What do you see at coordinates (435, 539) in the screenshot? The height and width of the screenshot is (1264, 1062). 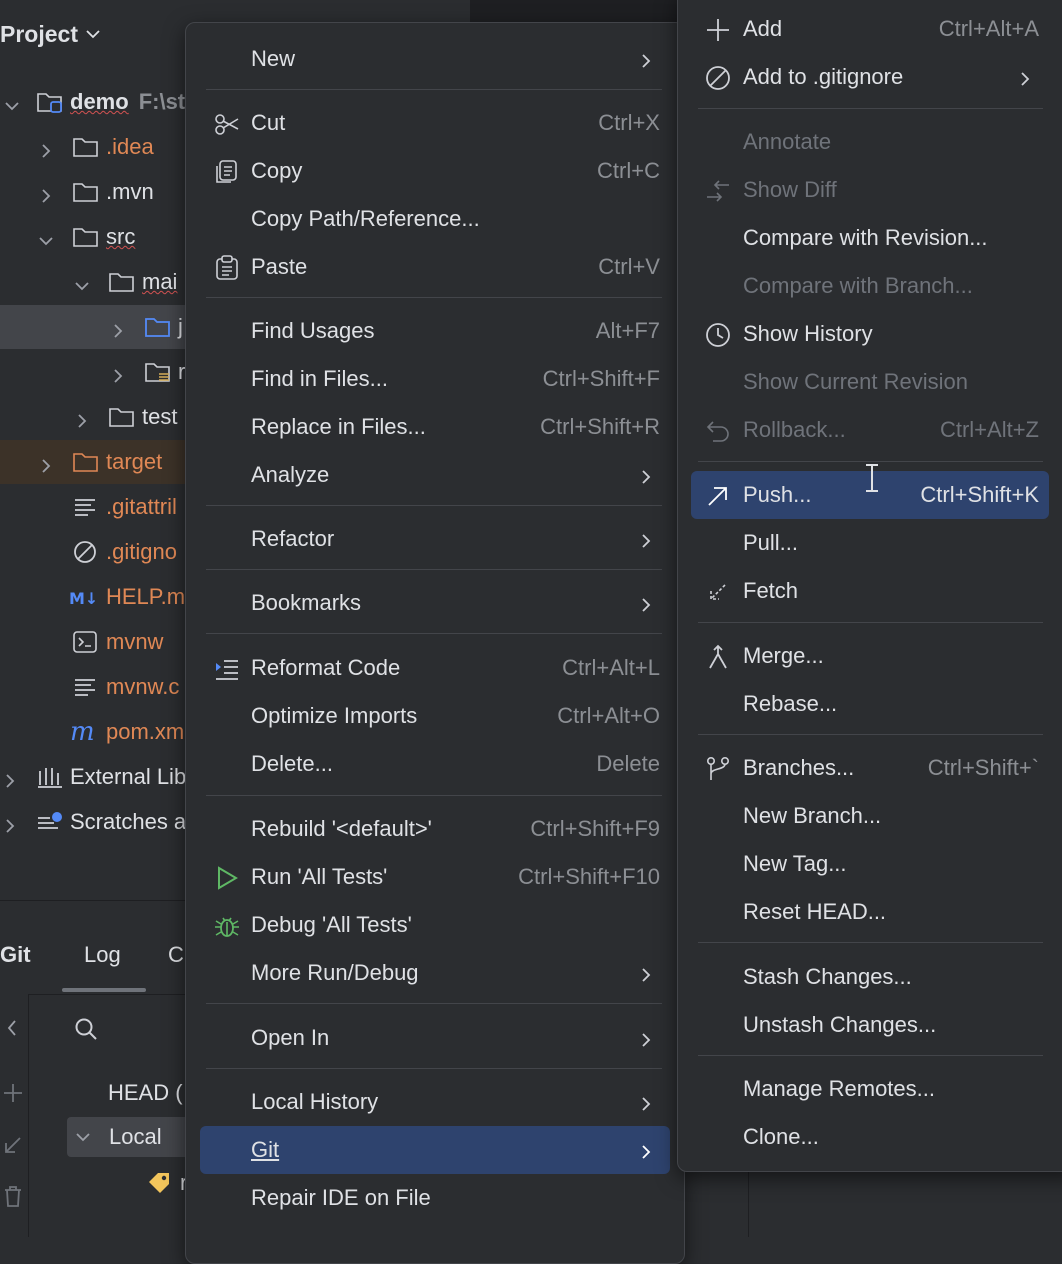 I see `menu-item-refactor: Refactor` at bounding box center [435, 539].